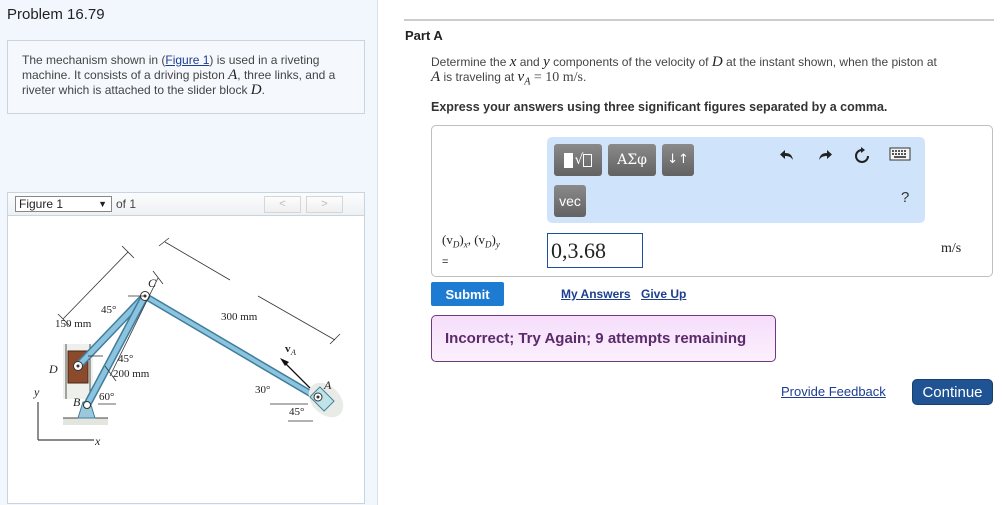 Image resolution: width=1002 pixels, height=505 pixels. Describe the element at coordinates (53, 369) in the screenshot. I see `label-d: D` at that location.